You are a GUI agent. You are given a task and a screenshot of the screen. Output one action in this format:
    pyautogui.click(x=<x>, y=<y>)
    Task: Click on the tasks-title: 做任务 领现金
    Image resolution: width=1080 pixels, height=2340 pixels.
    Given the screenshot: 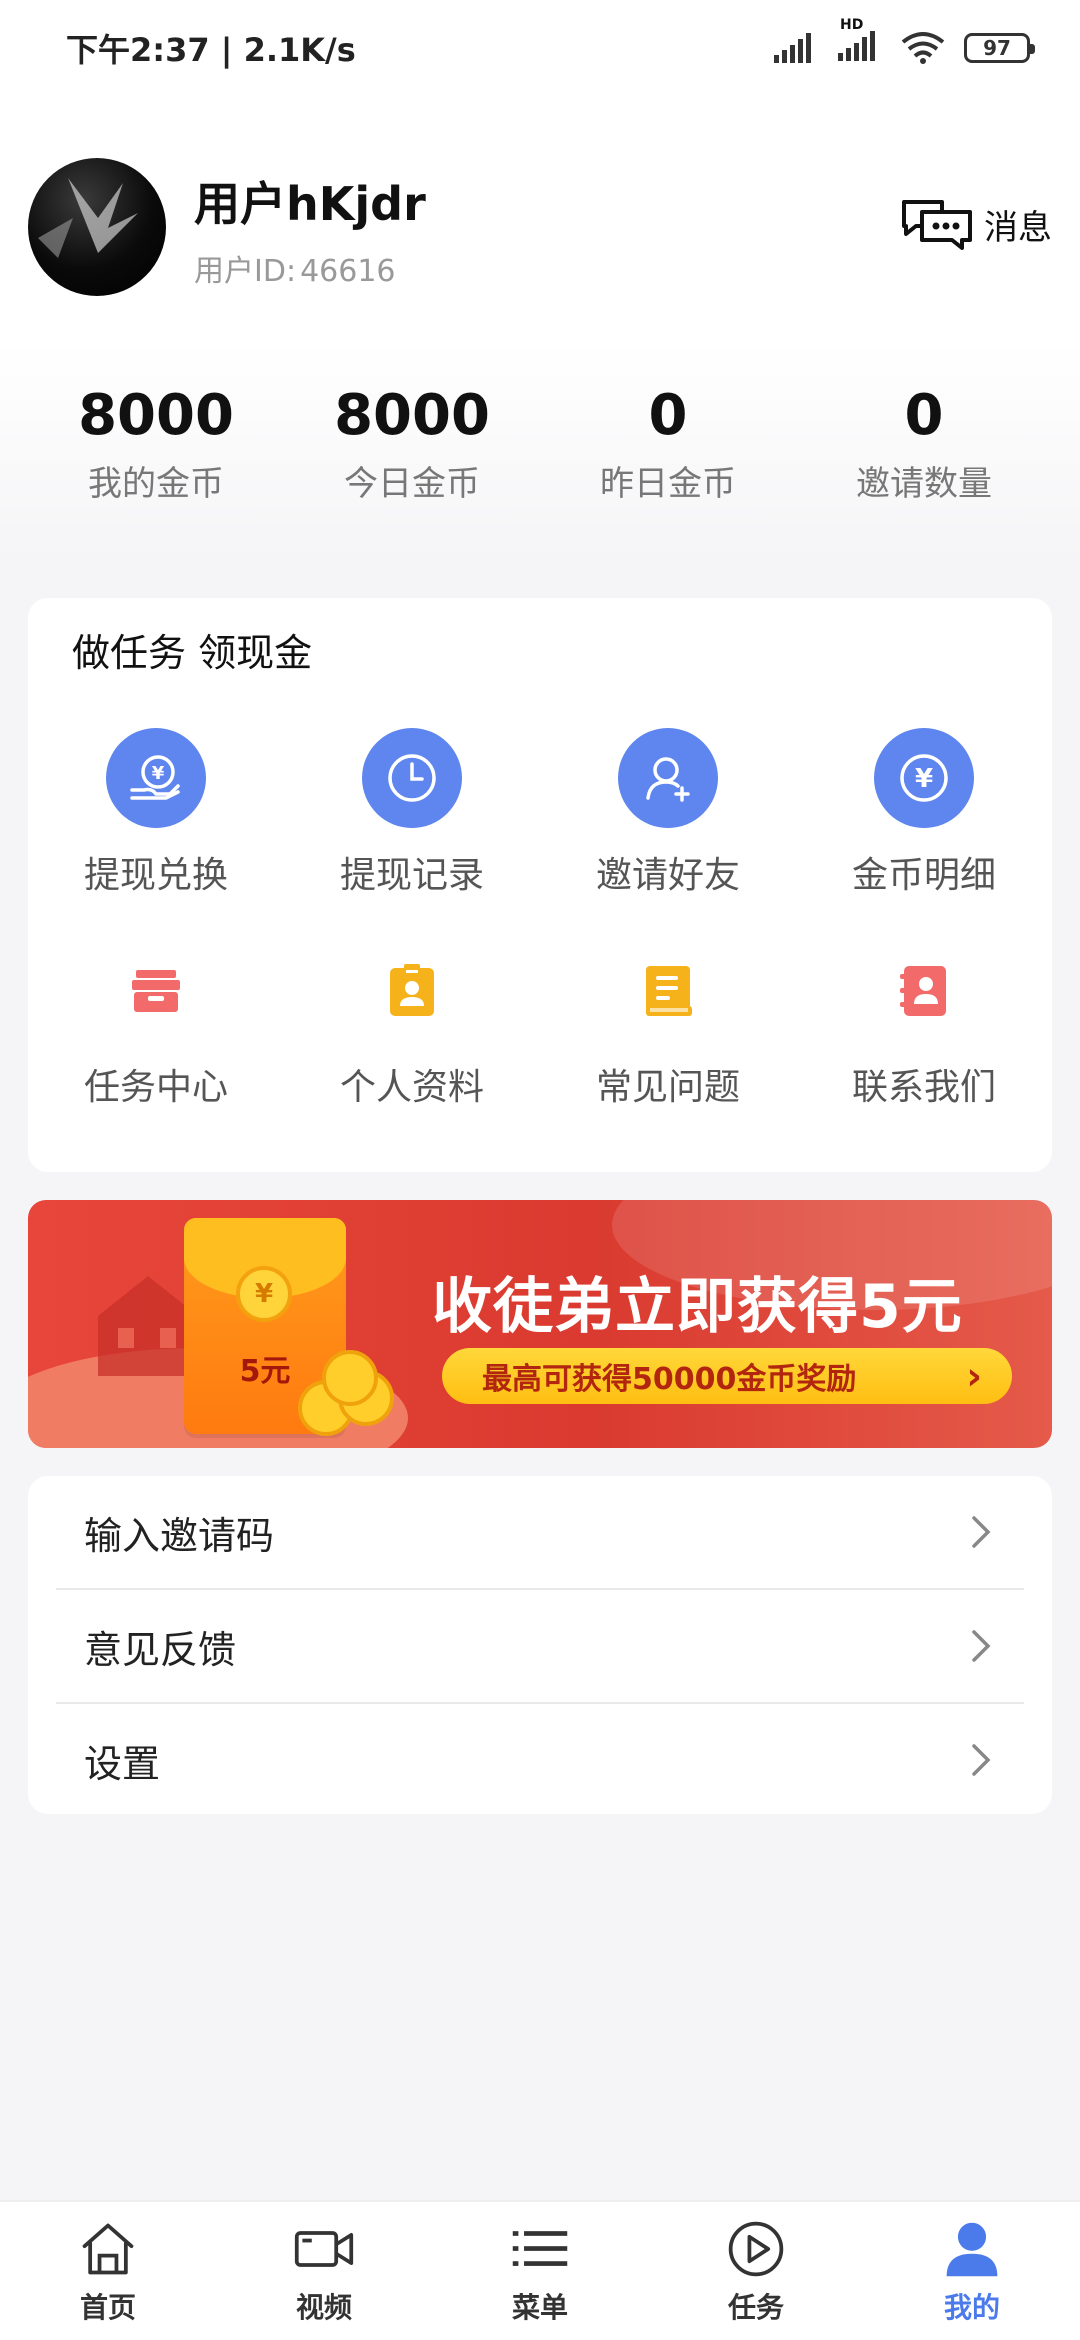 What is the action you would take?
    pyautogui.click(x=192, y=653)
    